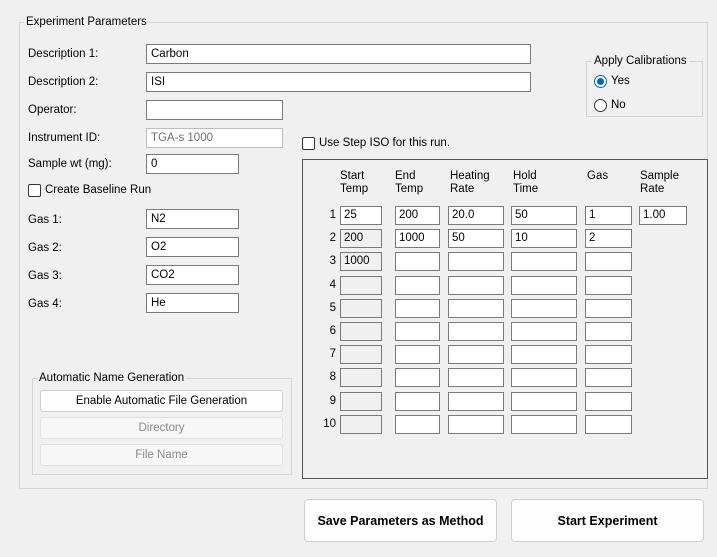 This screenshot has height=557, width=717. I want to click on operator-field, so click(214, 110).